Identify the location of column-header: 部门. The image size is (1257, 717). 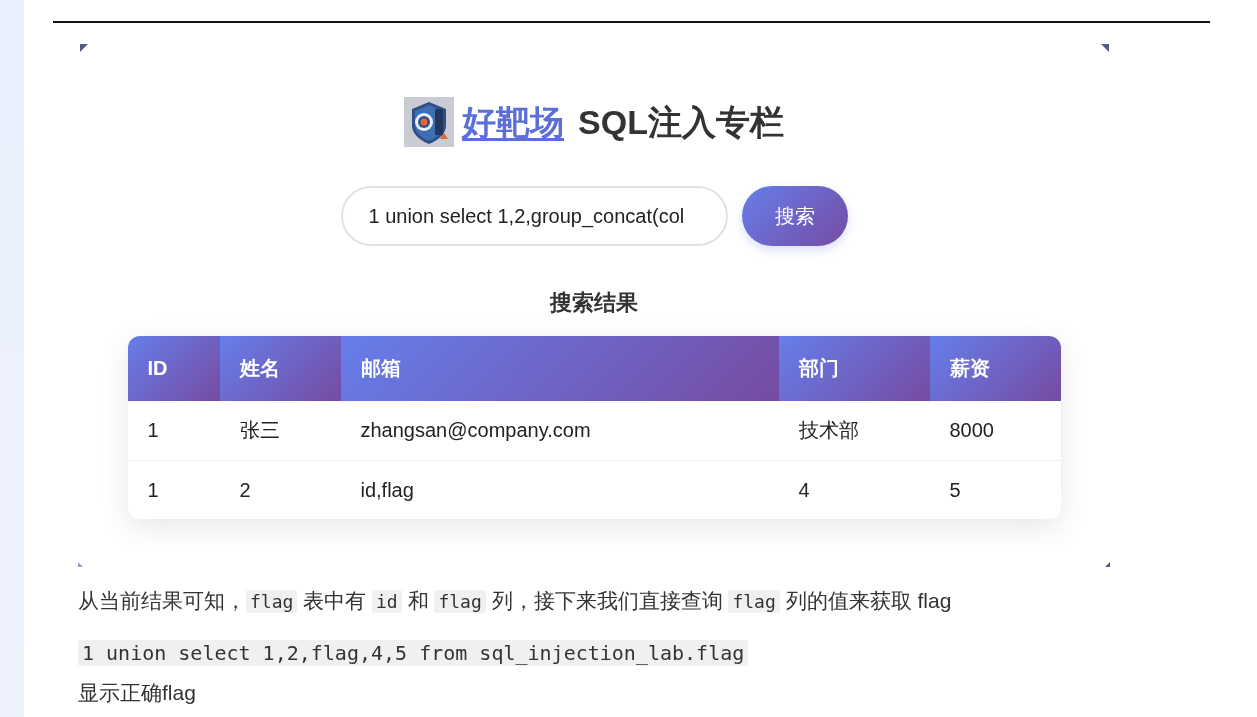
(854, 368).